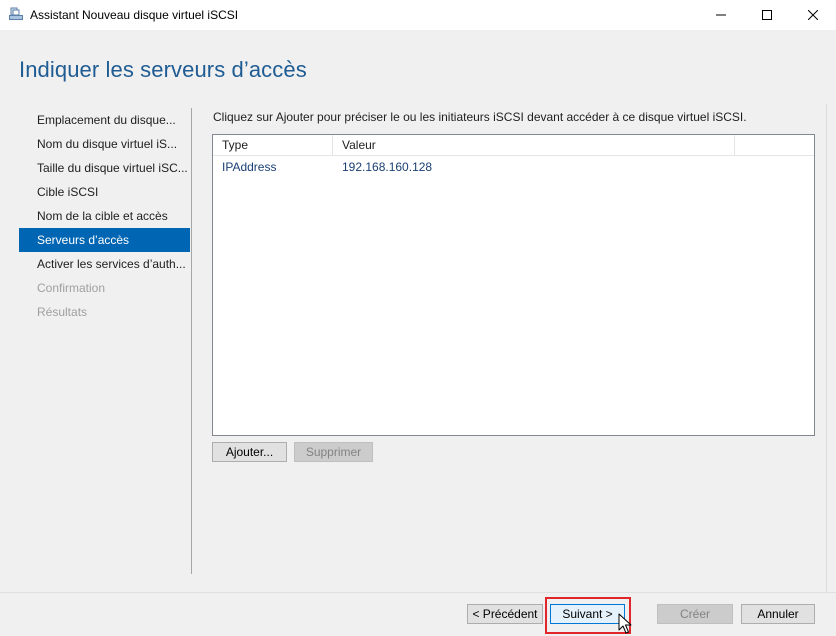  I want to click on nav-divider, so click(191, 341).